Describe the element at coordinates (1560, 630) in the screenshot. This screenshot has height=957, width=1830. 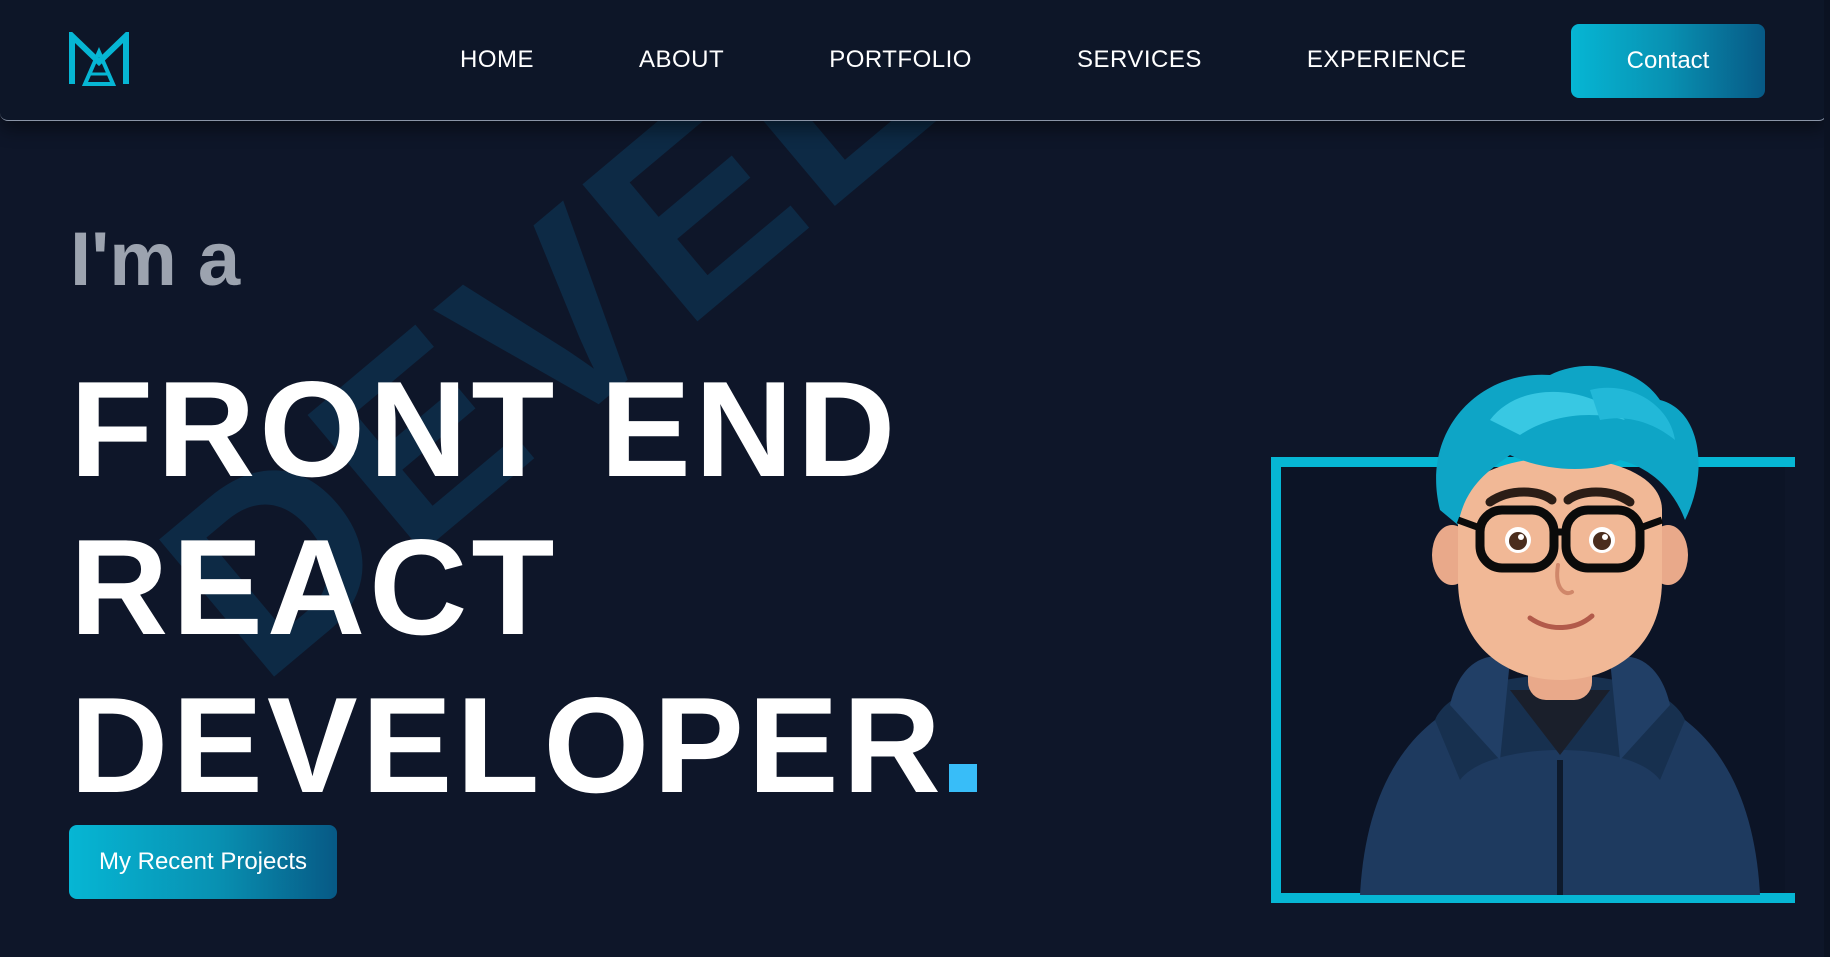
I see `developer-avatar-icon` at that location.